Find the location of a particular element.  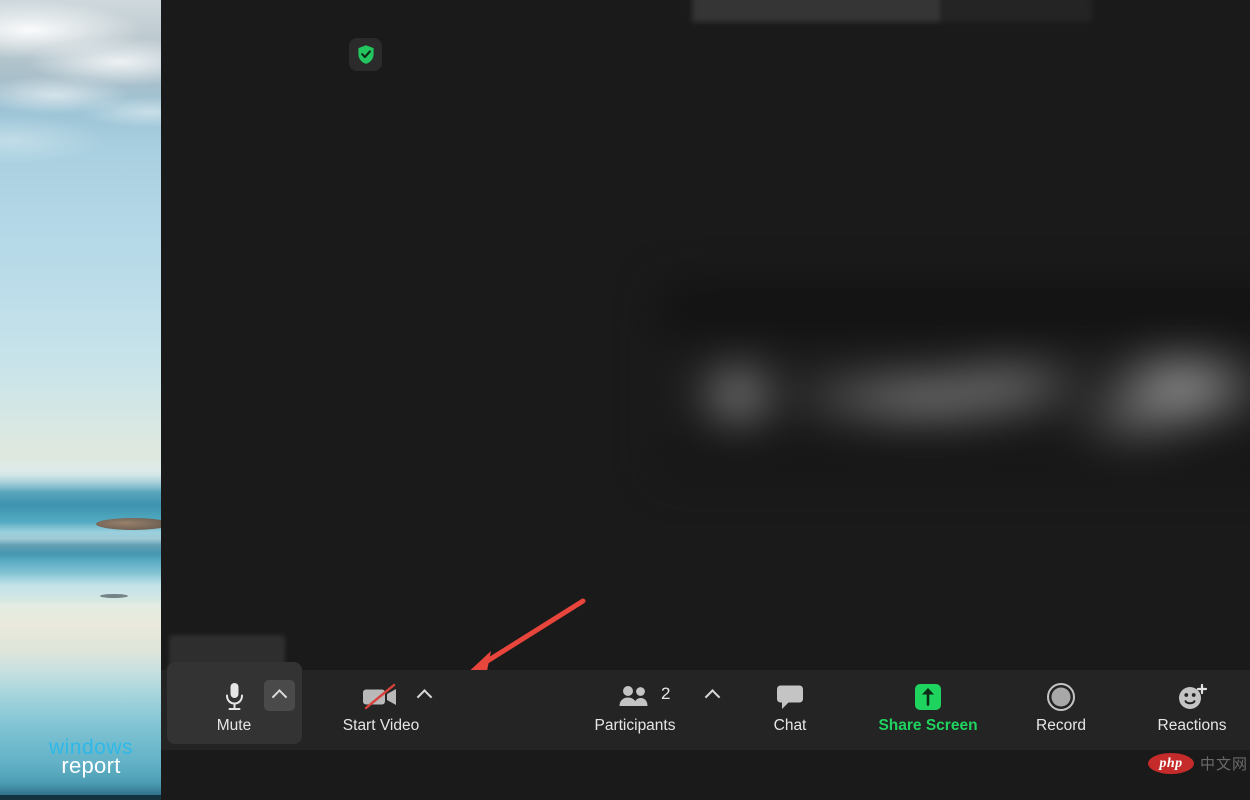

audio-options-caret is located at coordinates (279, 695).